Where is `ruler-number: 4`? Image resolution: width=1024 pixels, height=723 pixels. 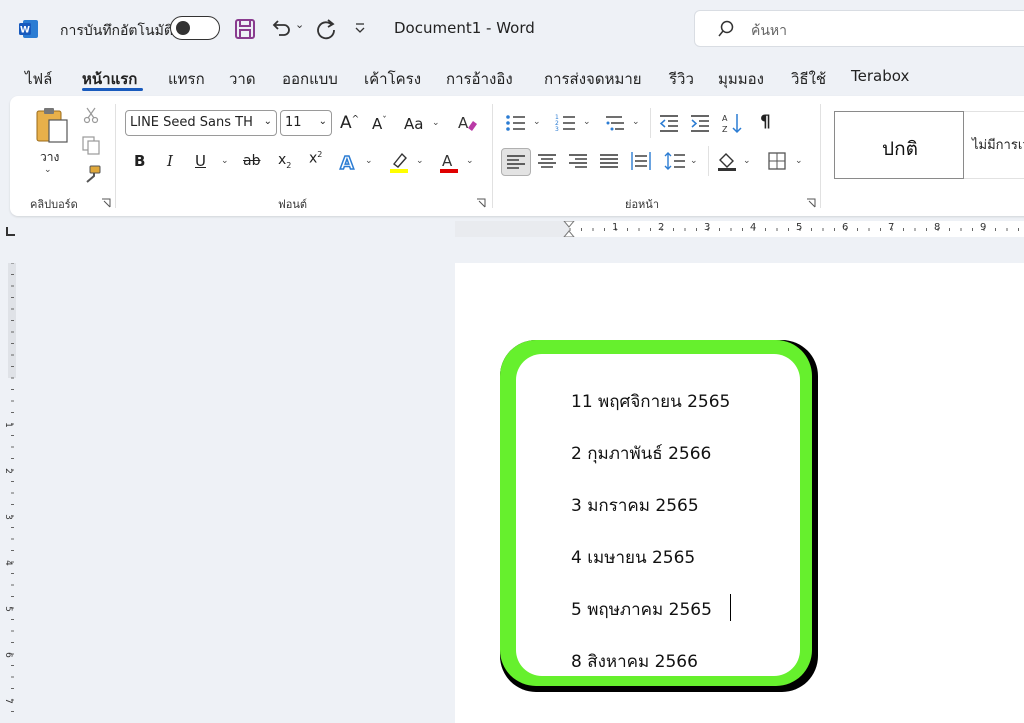
ruler-number: 4 is located at coordinates (753, 227).